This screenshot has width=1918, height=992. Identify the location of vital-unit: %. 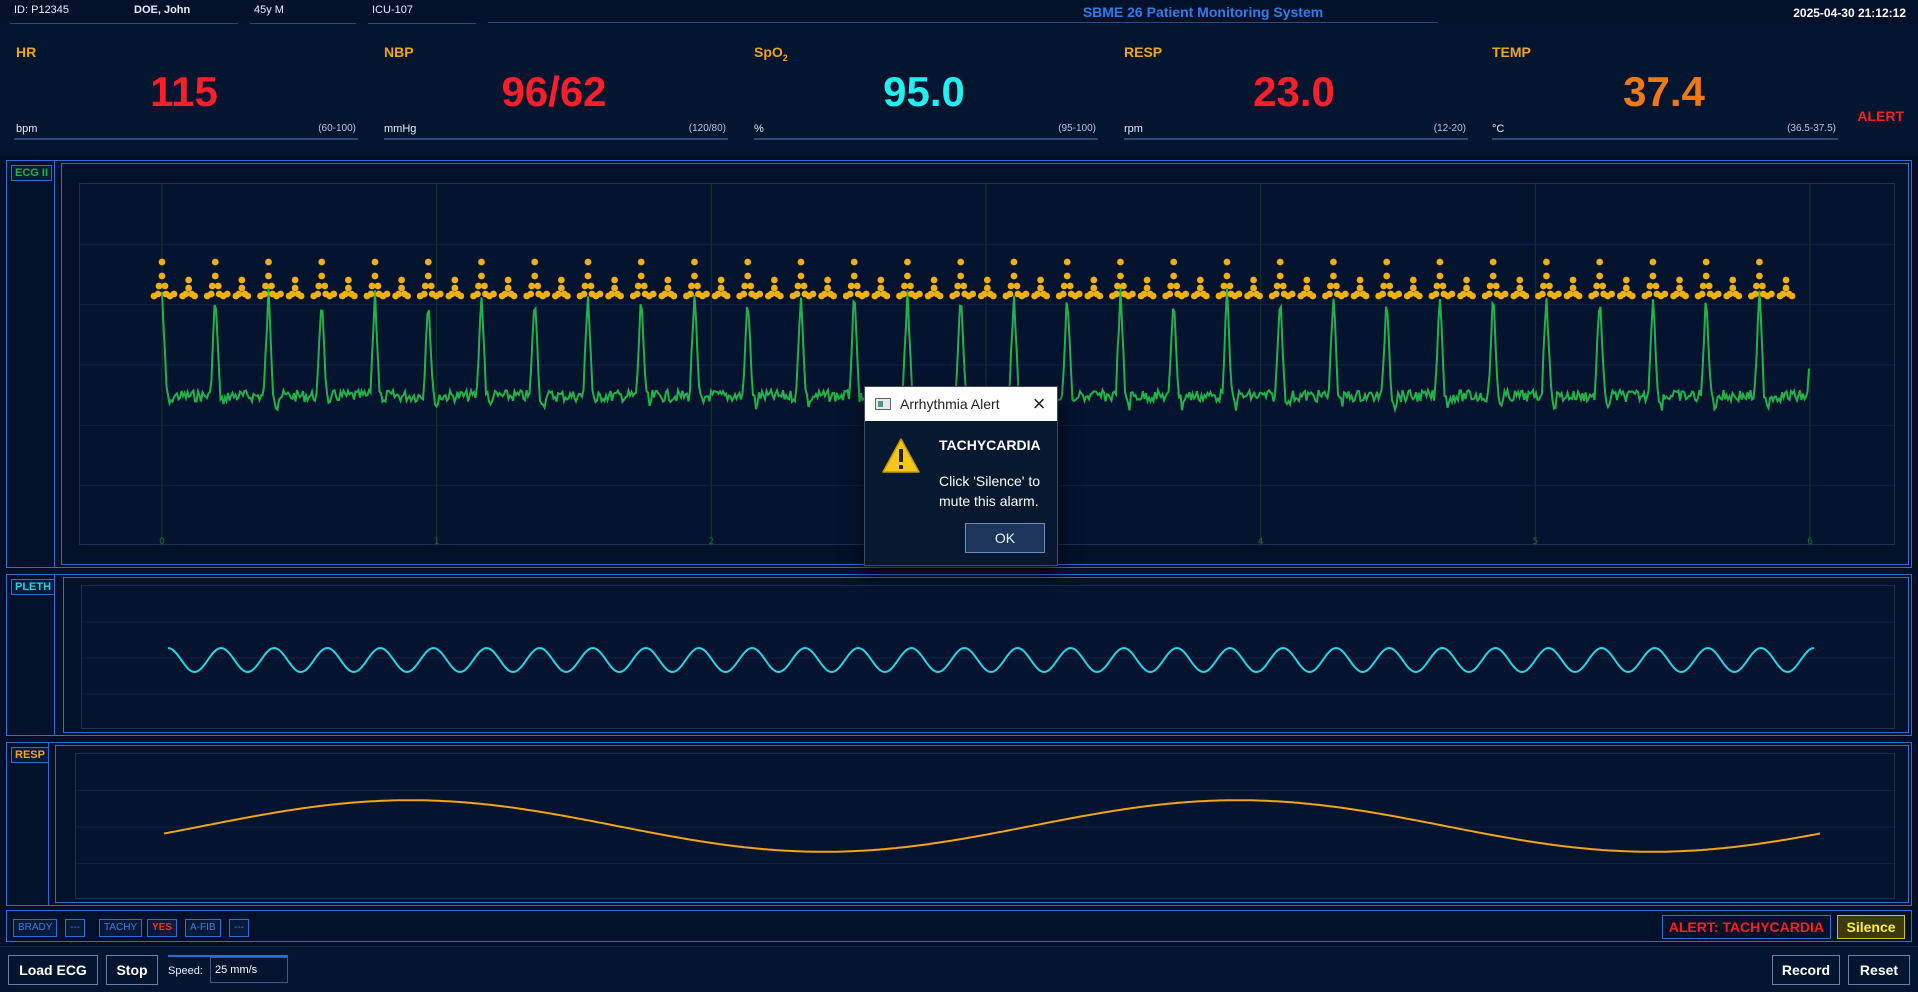
(759, 129).